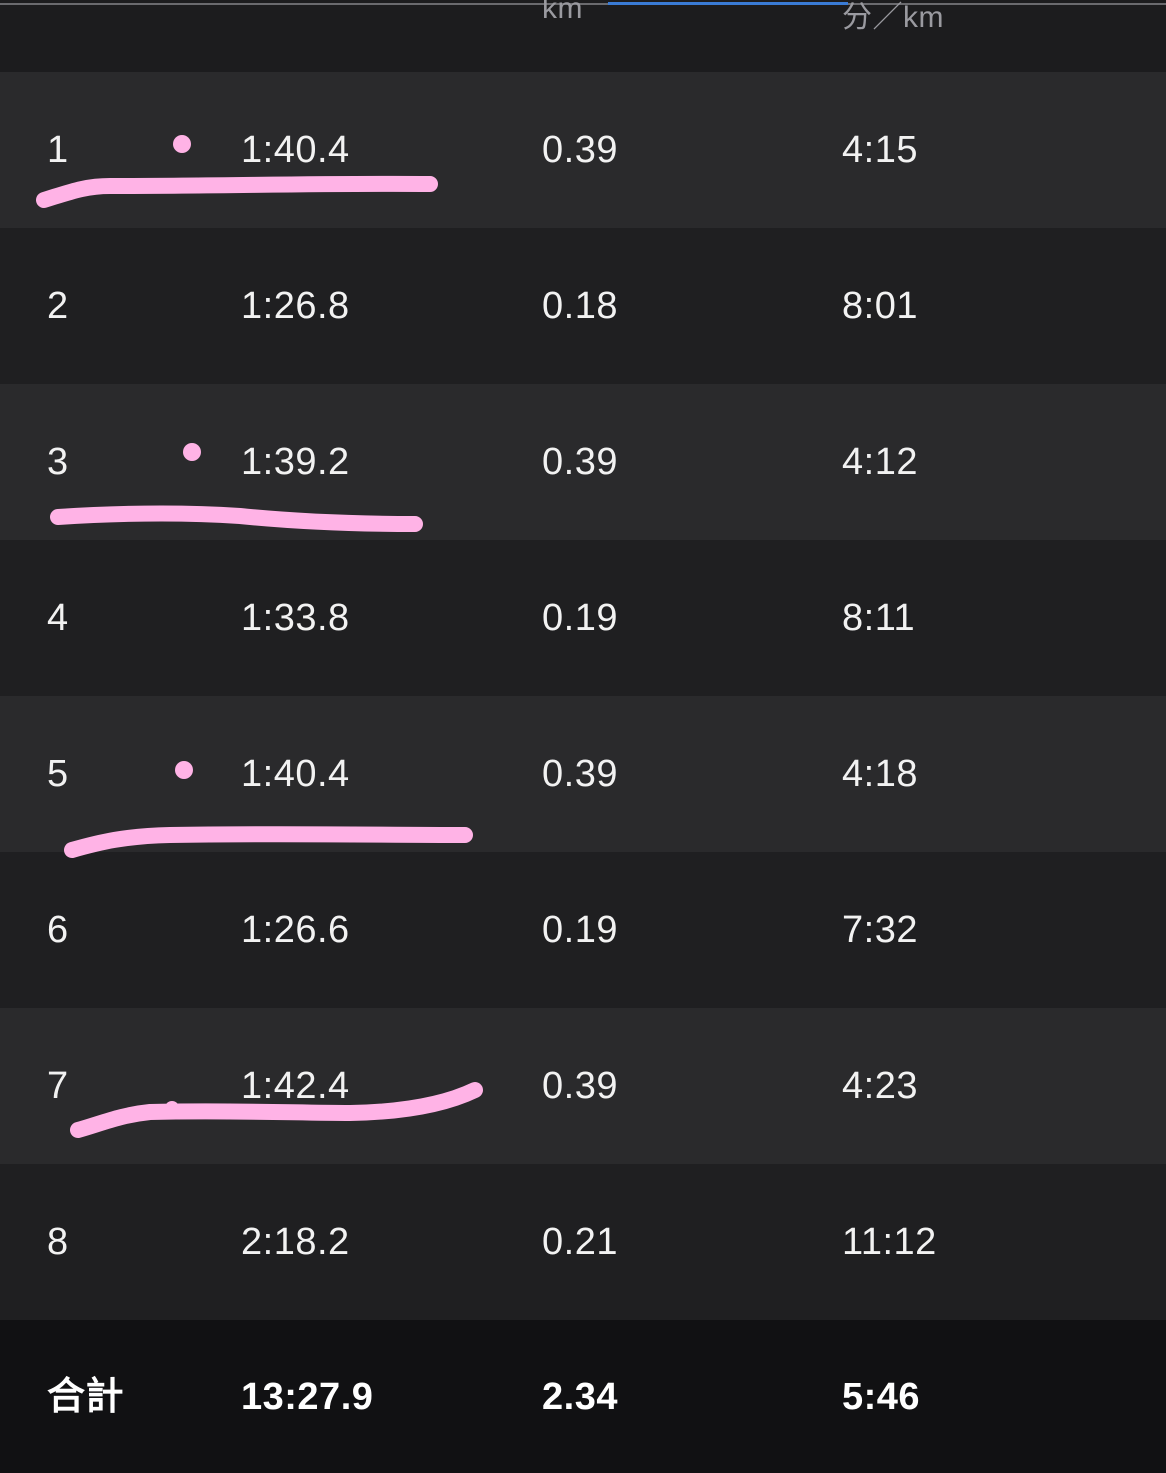  What do you see at coordinates (879, 618) in the screenshot?
I see `lap-pace: 8:11` at bounding box center [879, 618].